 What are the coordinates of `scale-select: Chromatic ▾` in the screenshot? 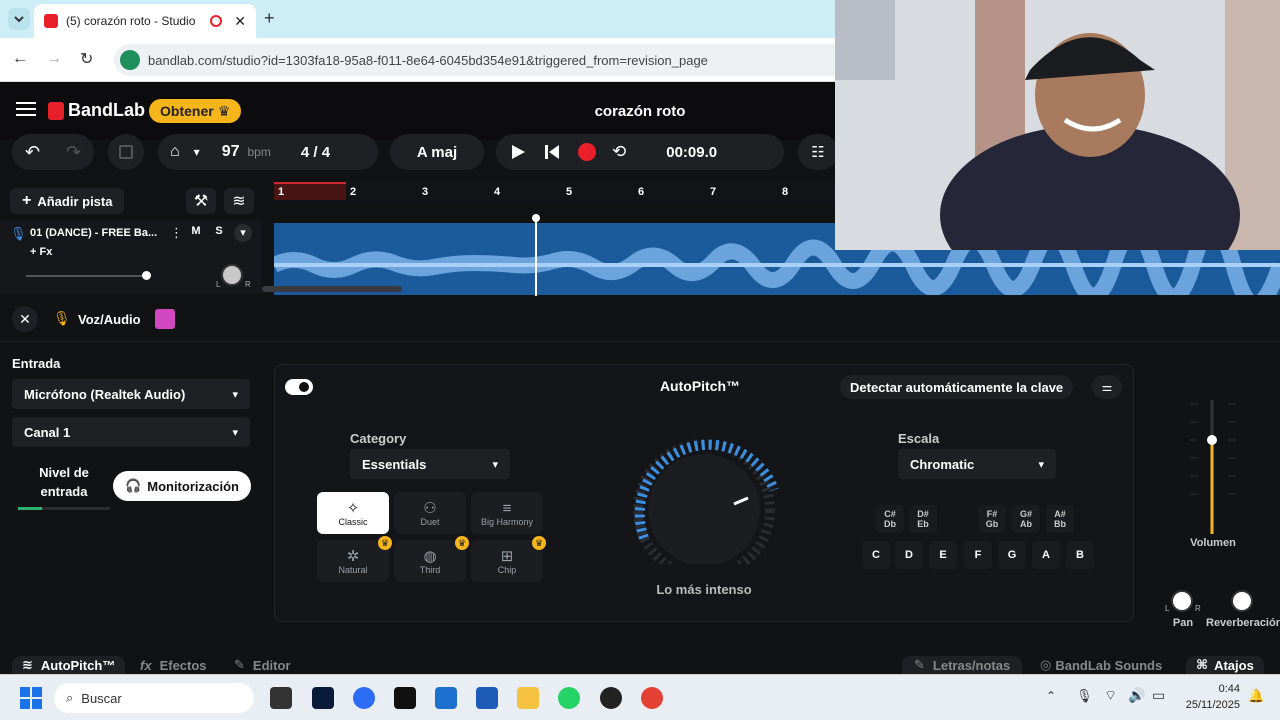 It's located at (977, 464).